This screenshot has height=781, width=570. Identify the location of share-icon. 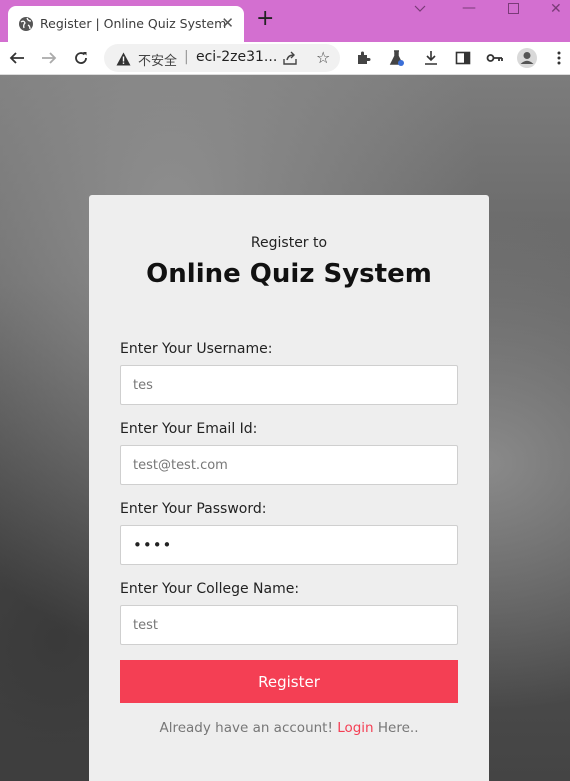
(290, 60).